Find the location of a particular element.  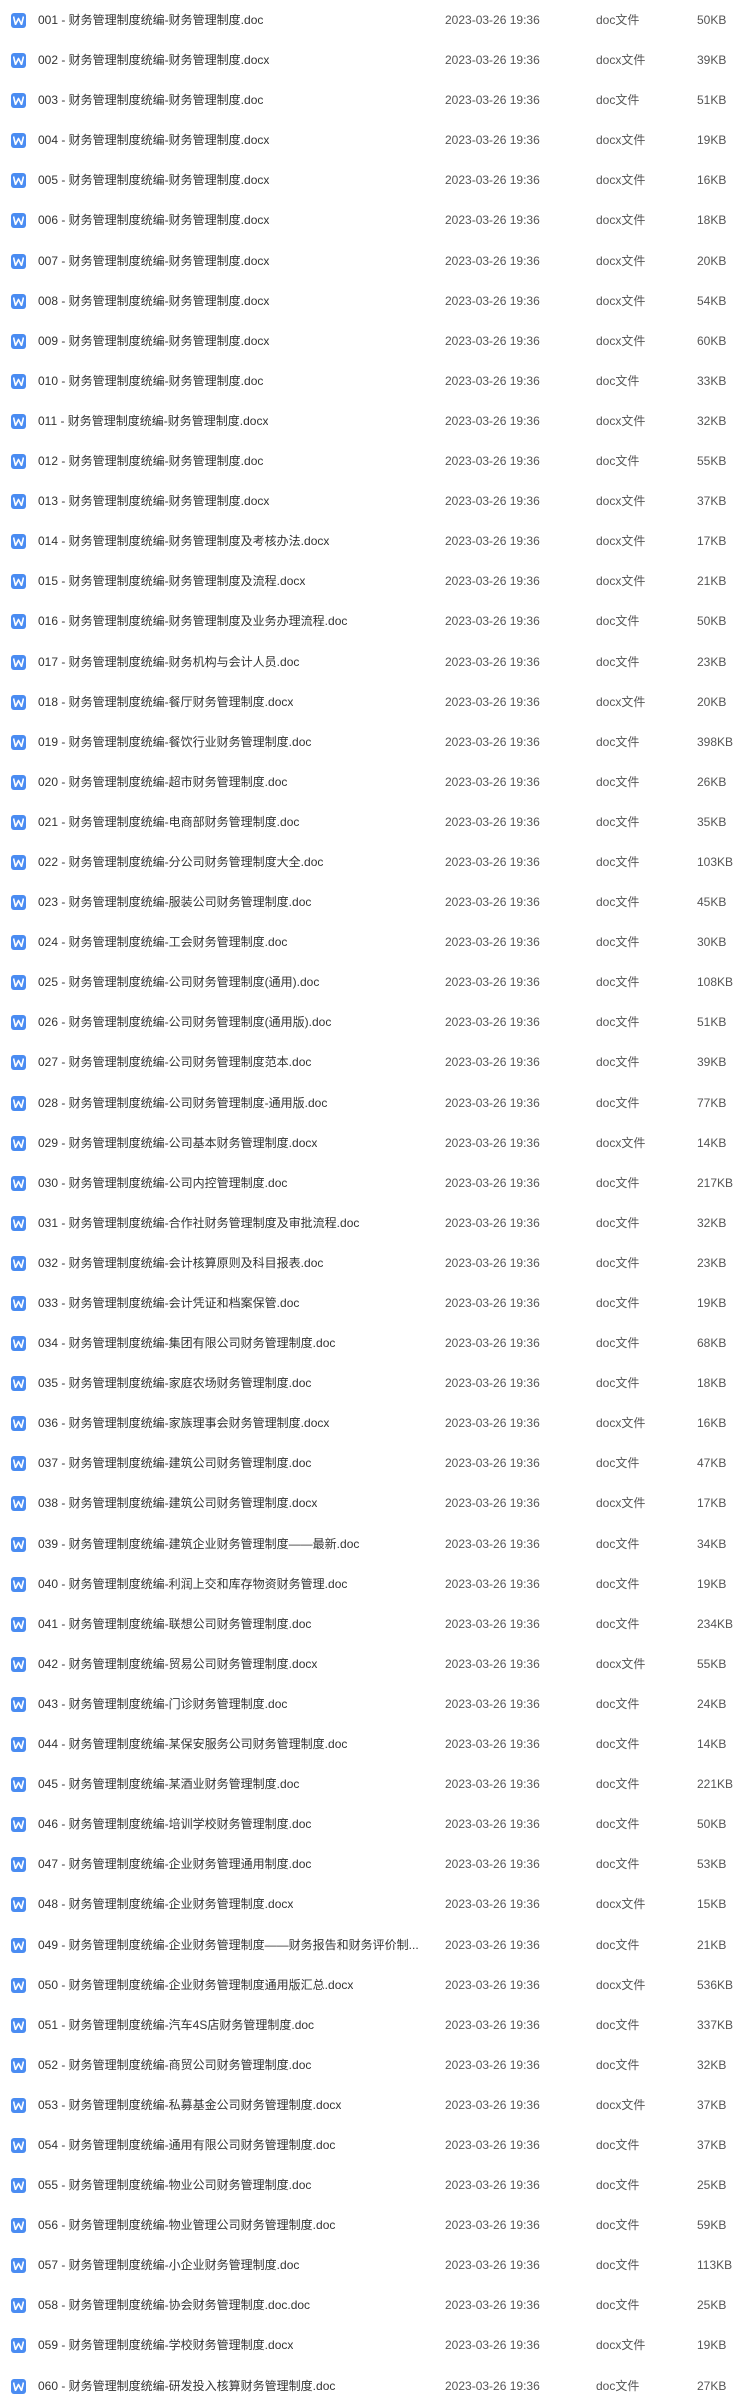

file-name: 012 - 财务管理制度统编-财务管理制度.doc is located at coordinates (150, 461).